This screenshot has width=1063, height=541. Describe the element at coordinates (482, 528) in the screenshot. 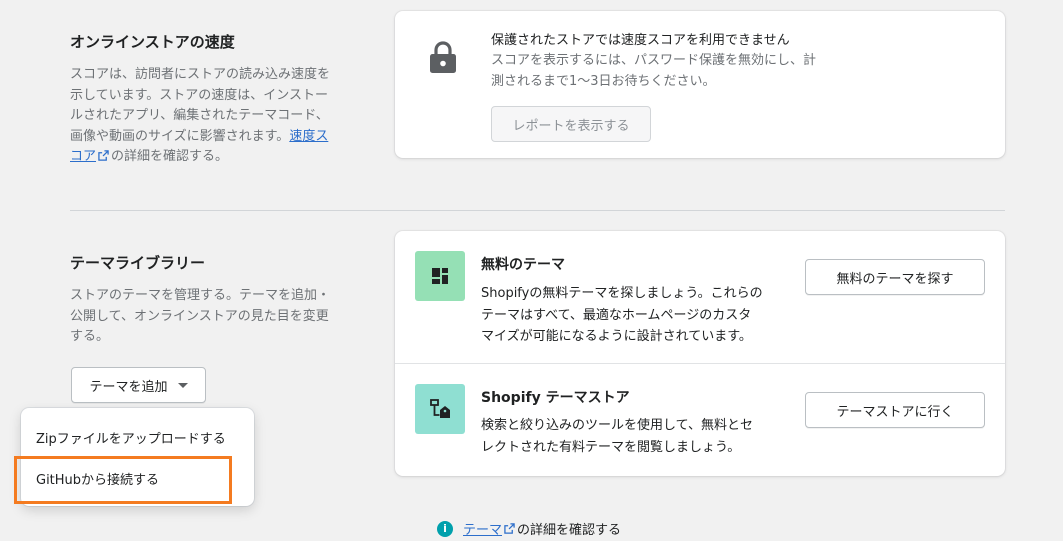

I see `themes-help-link: テーマ` at that location.